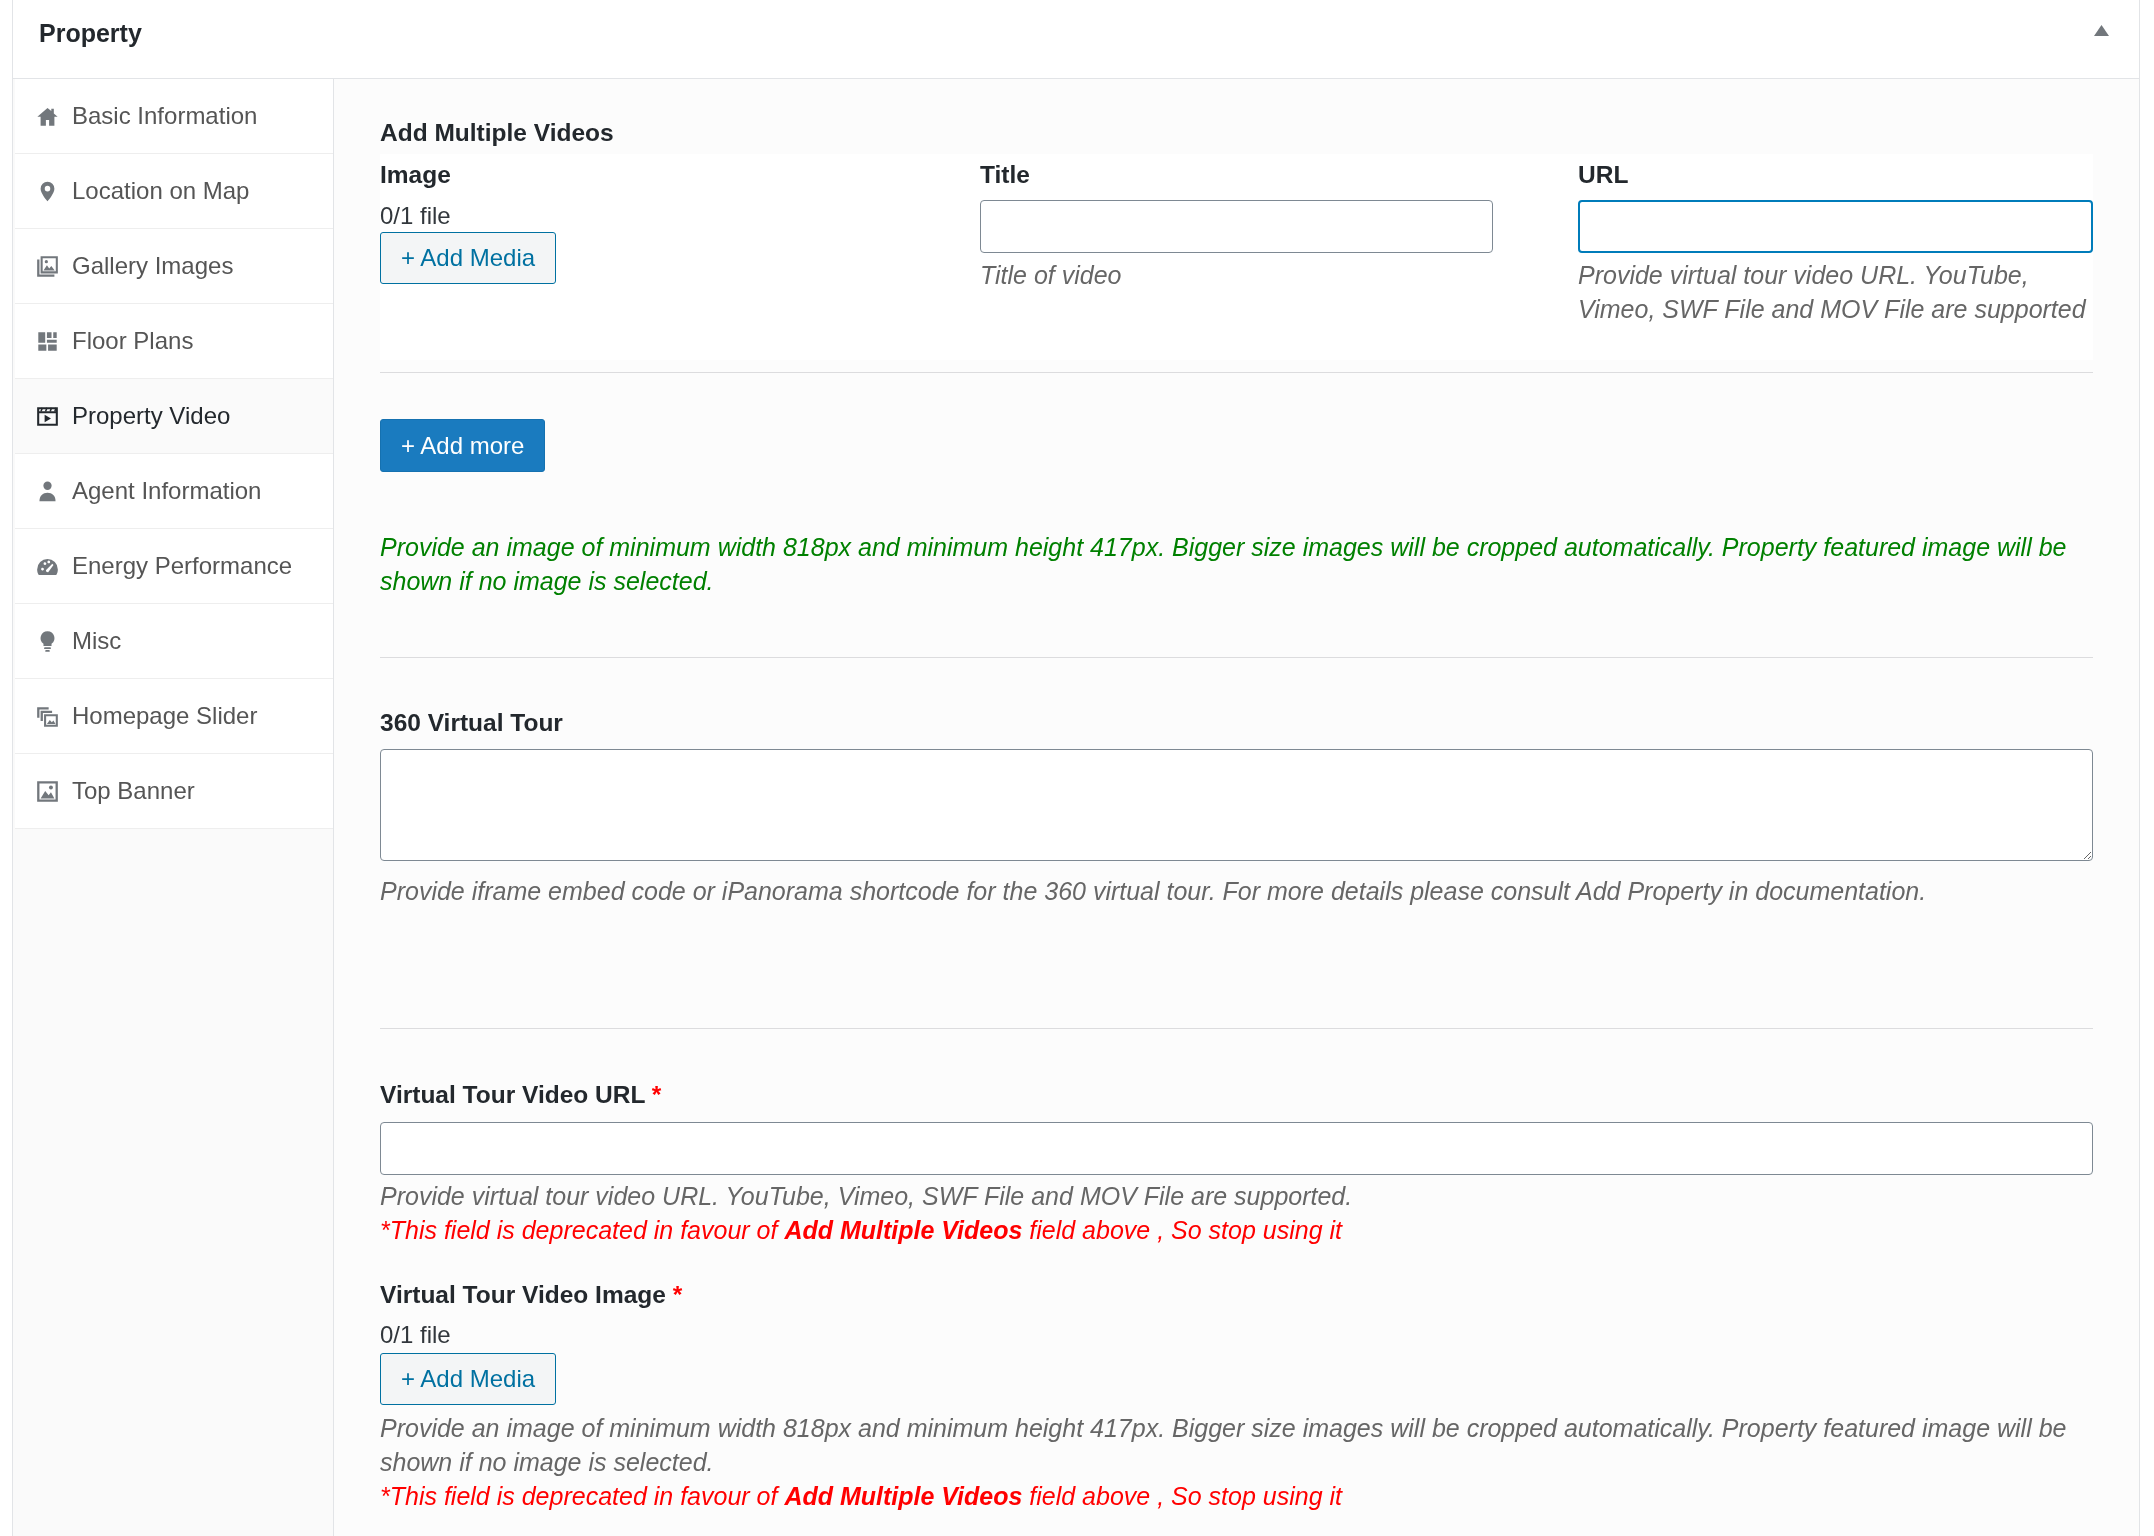 This screenshot has width=2154, height=1536. I want to click on field-label: 360 Virtual Tour, so click(472, 723).